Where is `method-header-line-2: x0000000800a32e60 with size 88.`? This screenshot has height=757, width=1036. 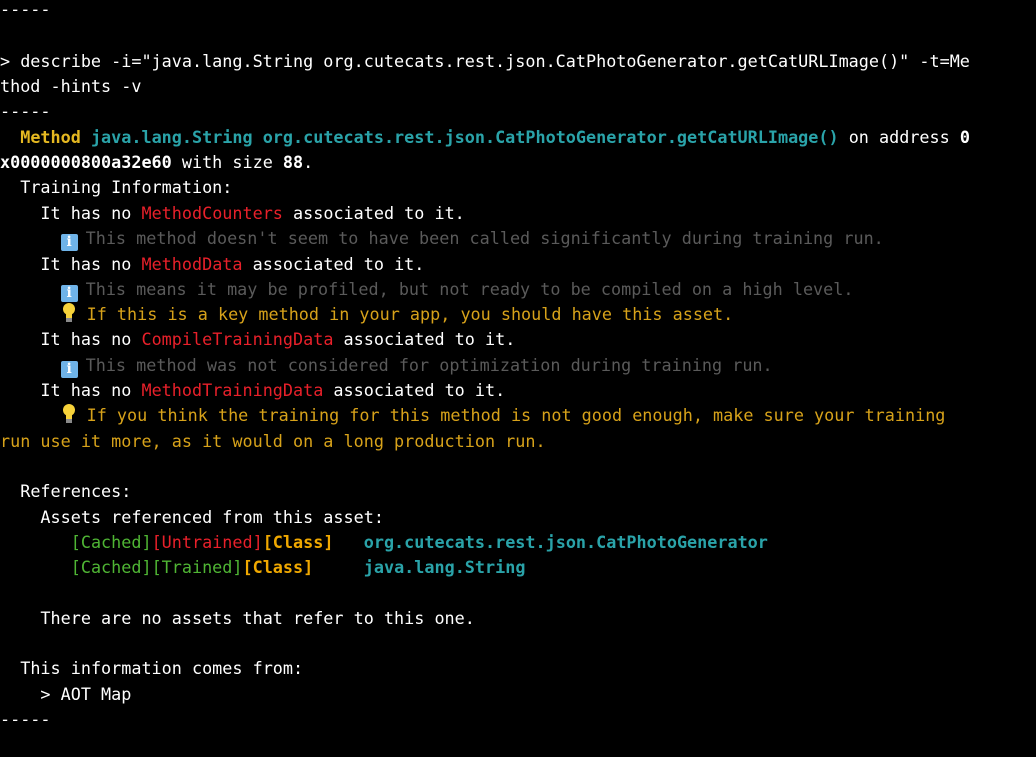 method-header-line-2: x0000000800a32e60 with size 88. is located at coordinates (156, 162).